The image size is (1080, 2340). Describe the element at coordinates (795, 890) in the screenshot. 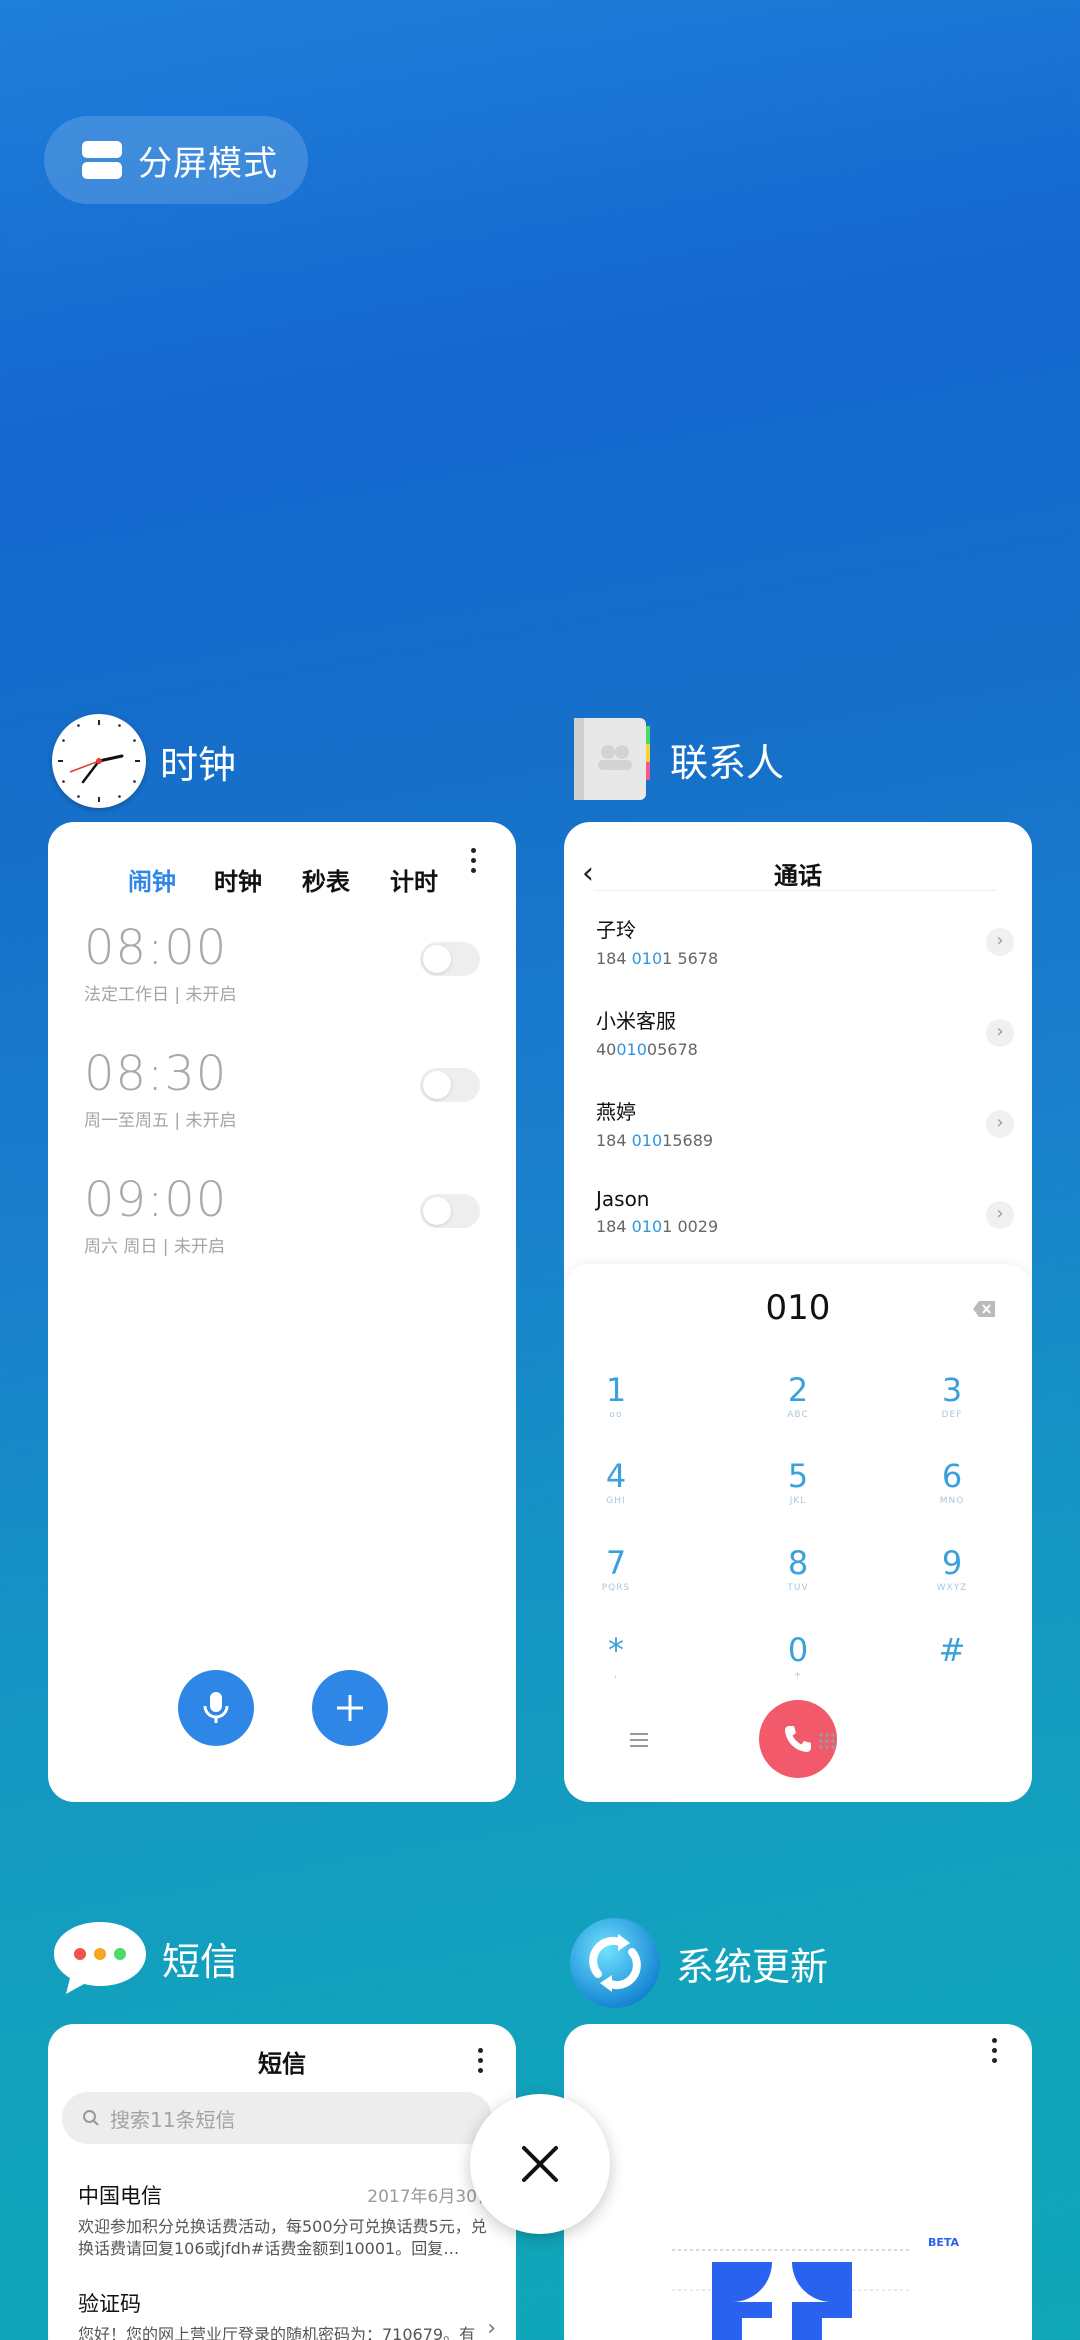

I see `divider` at that location.